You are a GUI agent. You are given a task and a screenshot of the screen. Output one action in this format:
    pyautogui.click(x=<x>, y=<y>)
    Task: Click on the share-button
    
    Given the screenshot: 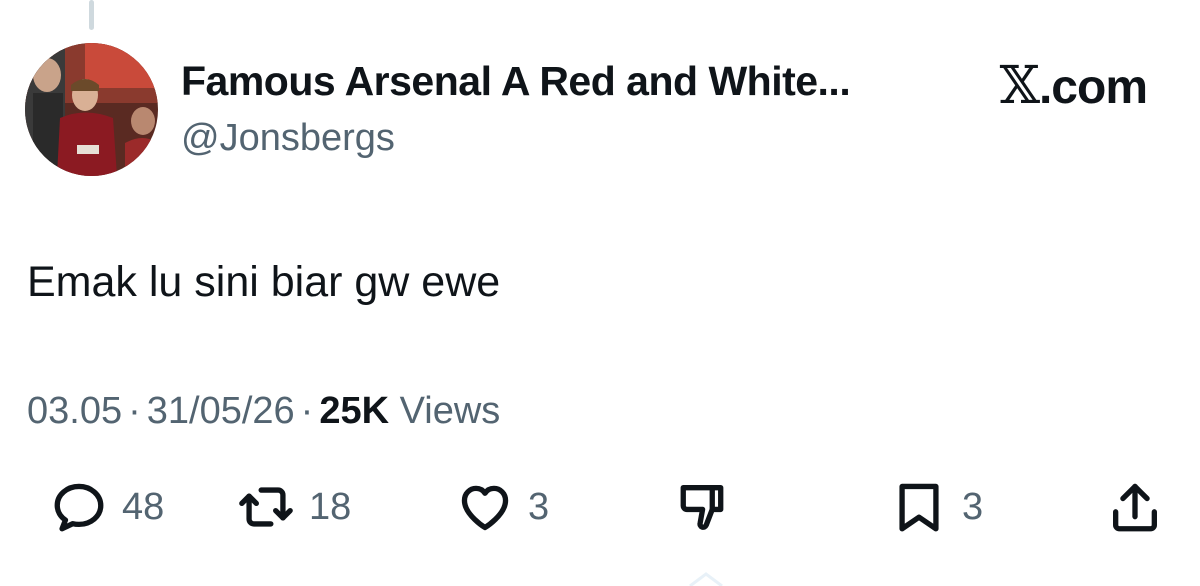 What is the action you would take?
    pyautogui.click(x=1135, y=507)
    